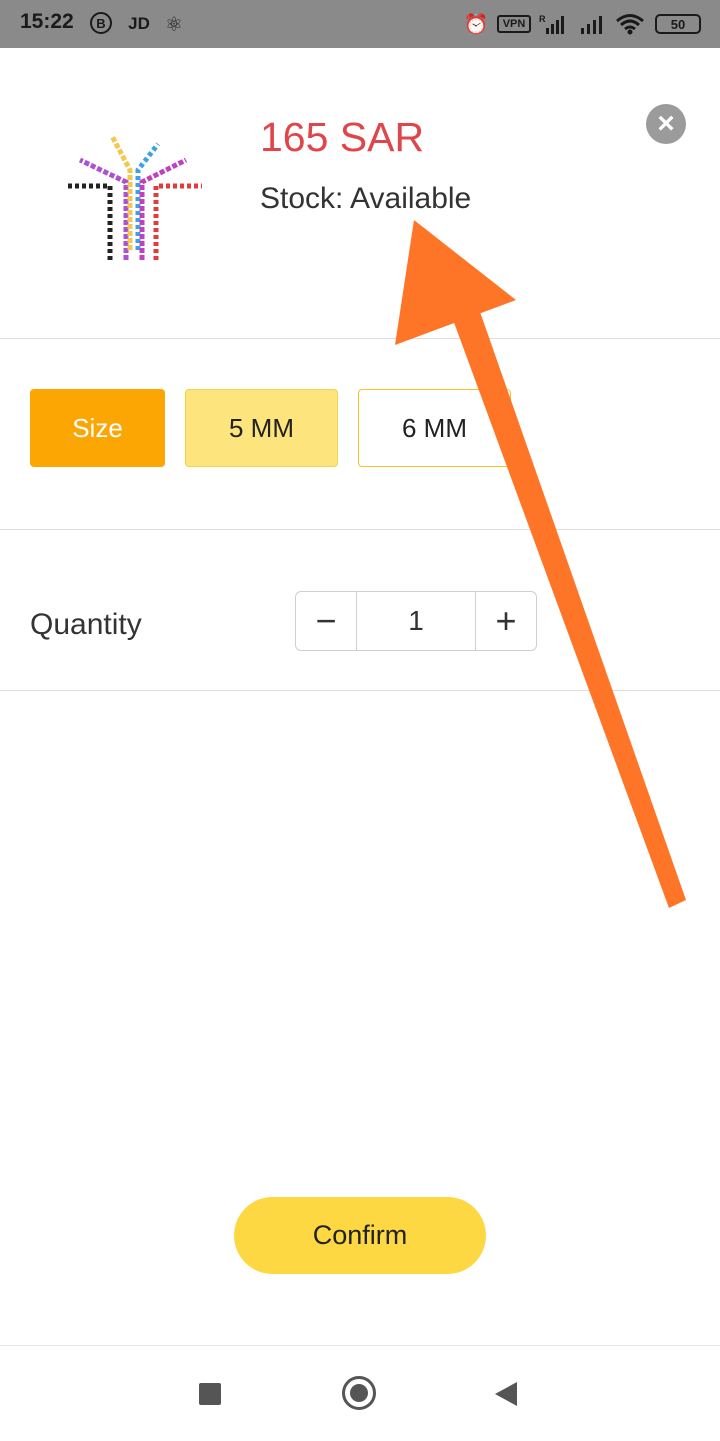 The width and height of the screenshot is (720, 1441). What do you see at coordinates (360, 1235) in the screenshot?
I see `confirm-button: Confirm` at bounding box center [360, 1235].